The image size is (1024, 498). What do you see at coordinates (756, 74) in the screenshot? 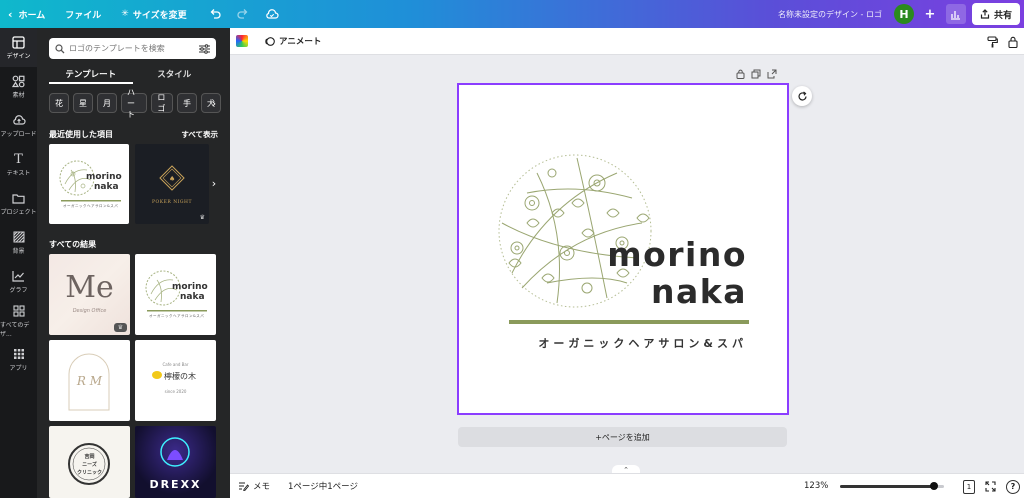
I see `duplicate-page-icon` at bounding box center [756, 74].